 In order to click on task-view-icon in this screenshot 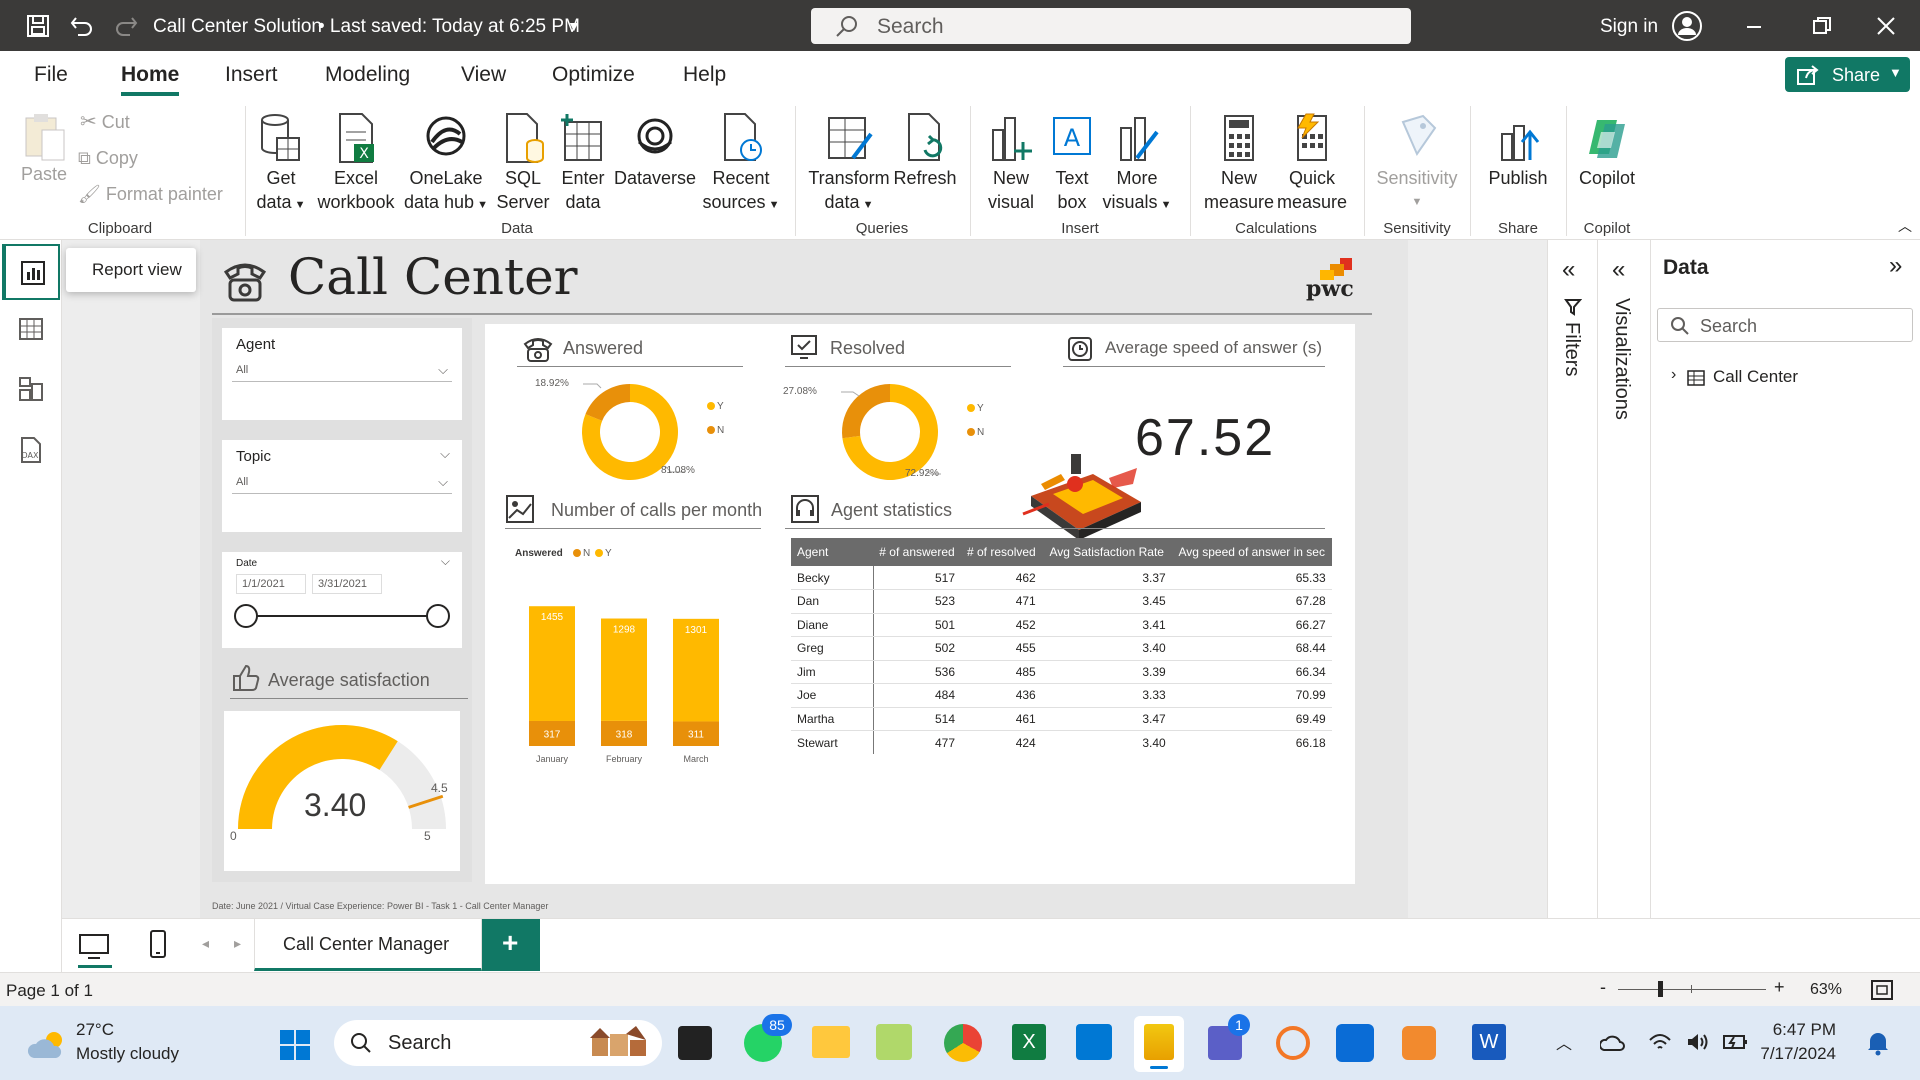, I will do `click(695, 1043)`.